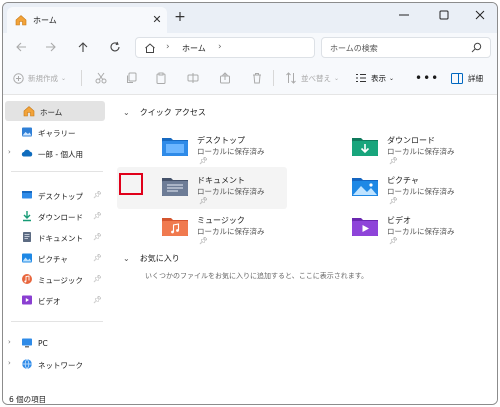 This screenshot has height=407, width=500. Describe the element at coordinates (404, 15) in the screenshot. I see `minimize-button` at that location.